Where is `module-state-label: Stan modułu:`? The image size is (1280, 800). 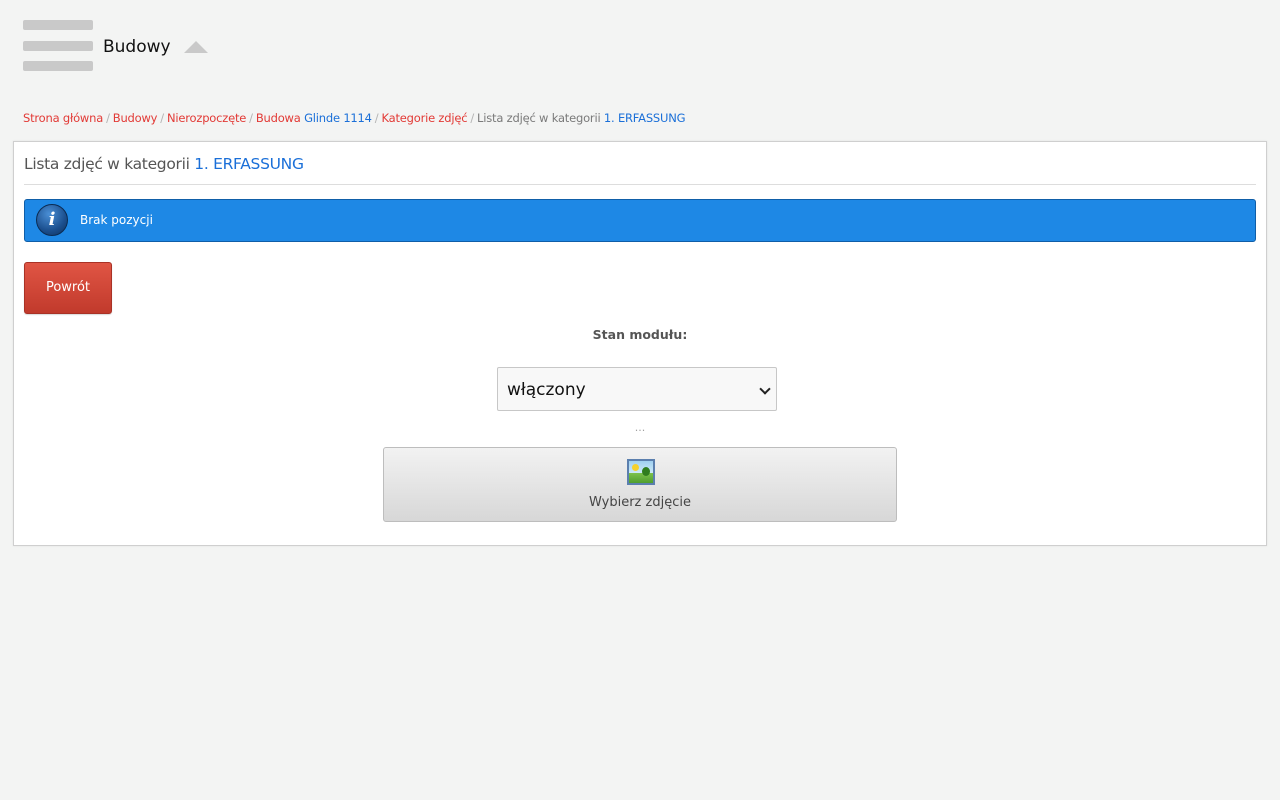 module-state-label: Stan modułu: is located at coordinates (640, 334).